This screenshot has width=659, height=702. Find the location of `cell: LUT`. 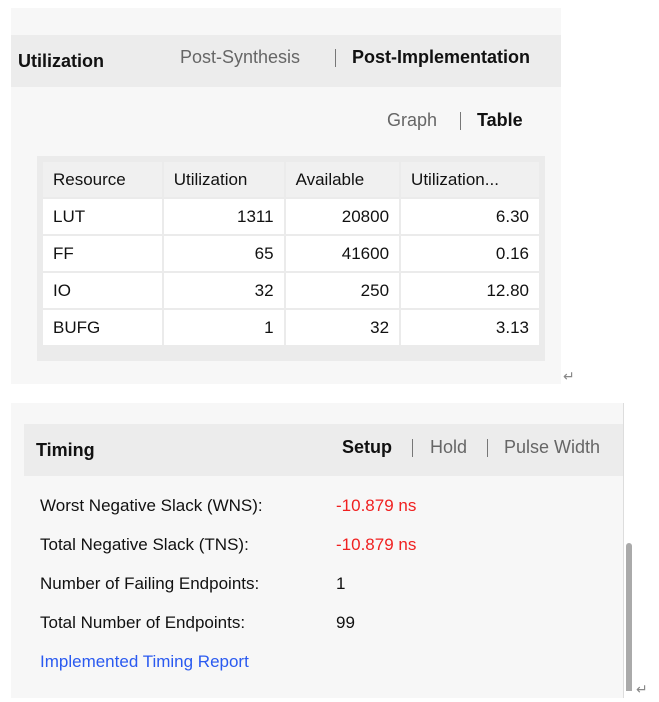

cell: LUT is located at coordinates (102, 216).